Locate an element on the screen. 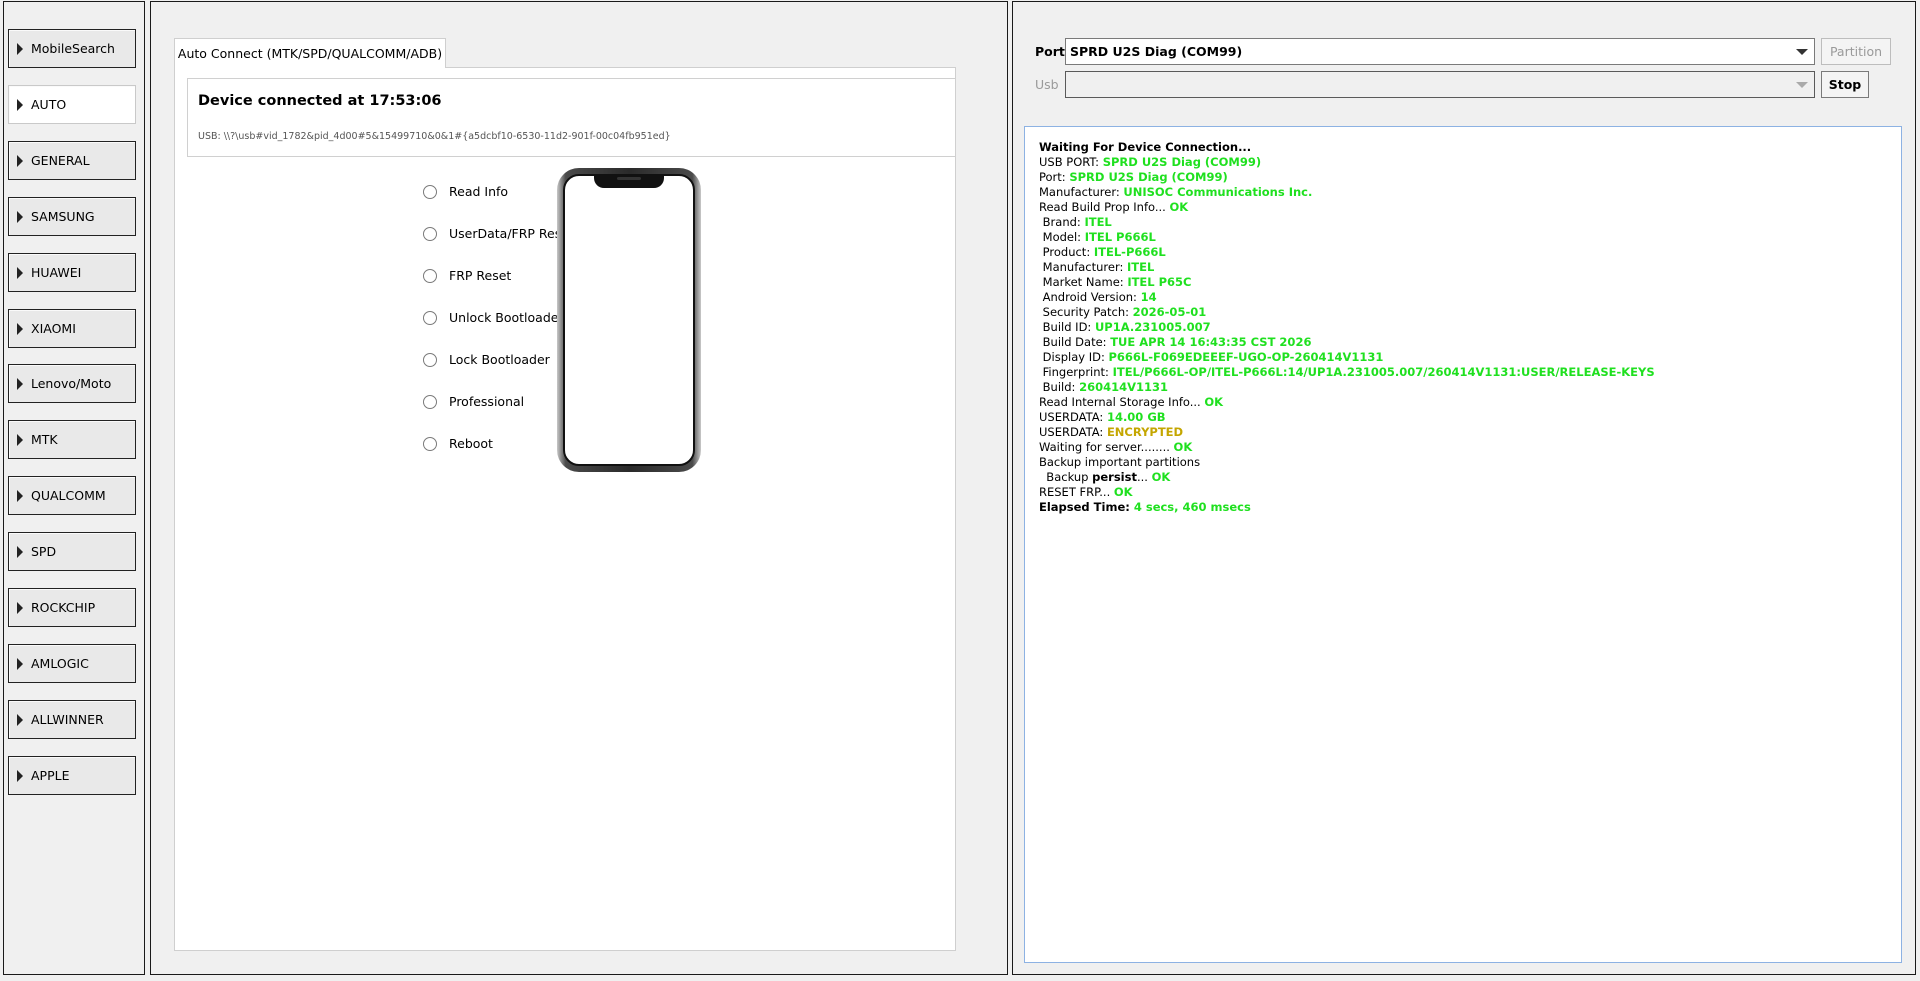 Image resolution: width=1920 pixels, height=981 pixels. sidebar-item-allwinner: ALLWINNER is located at coordinates (72, 719).